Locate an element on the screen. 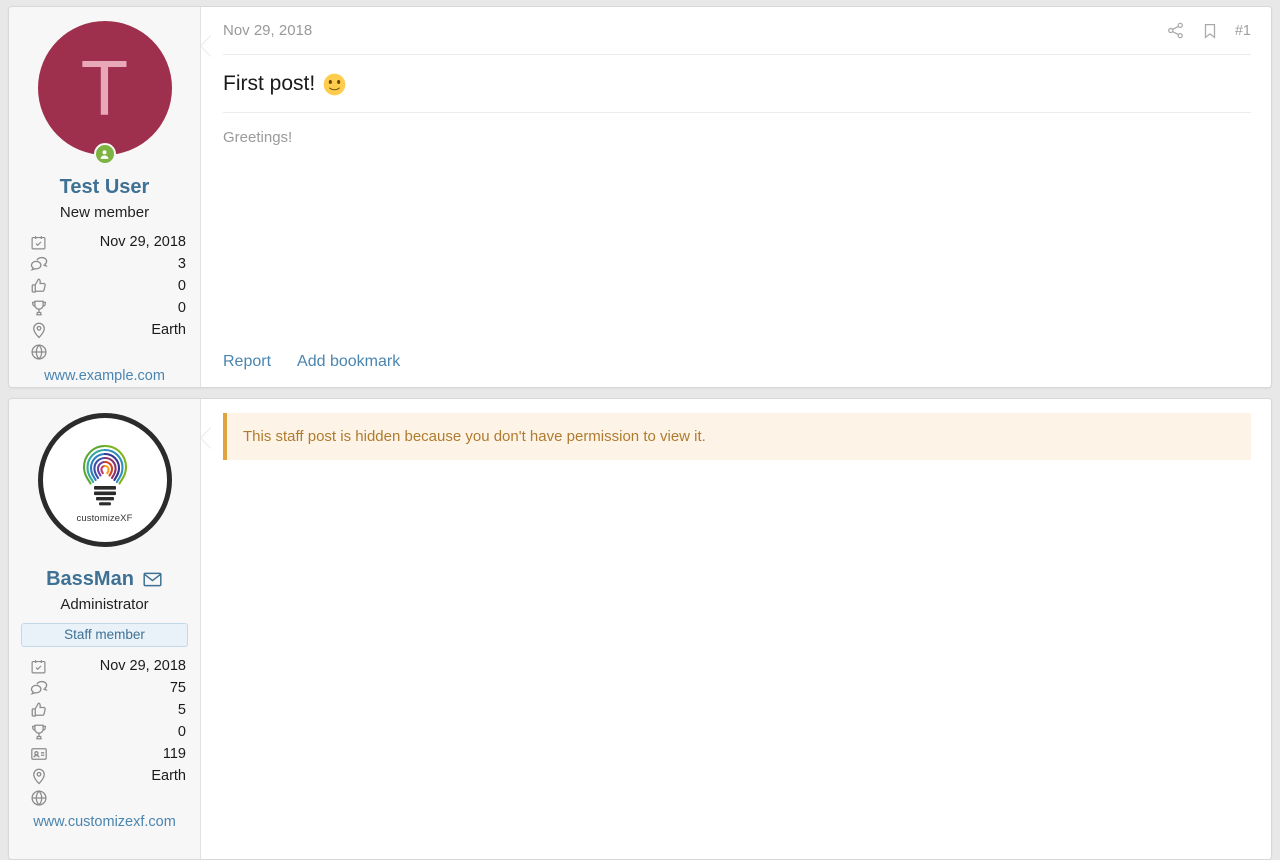  stat-value: 5 is located at coordinates (181, 710).